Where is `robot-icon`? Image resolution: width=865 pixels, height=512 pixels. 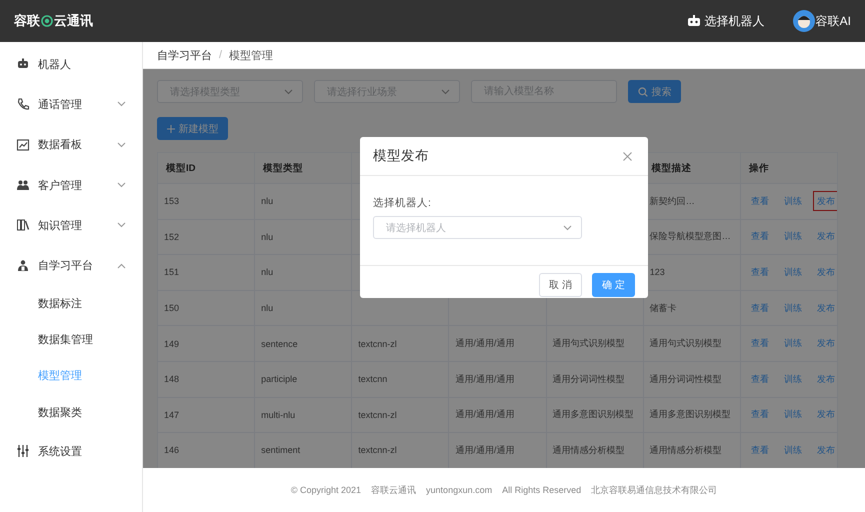 robot-icon is located at coordinates (693, 21).